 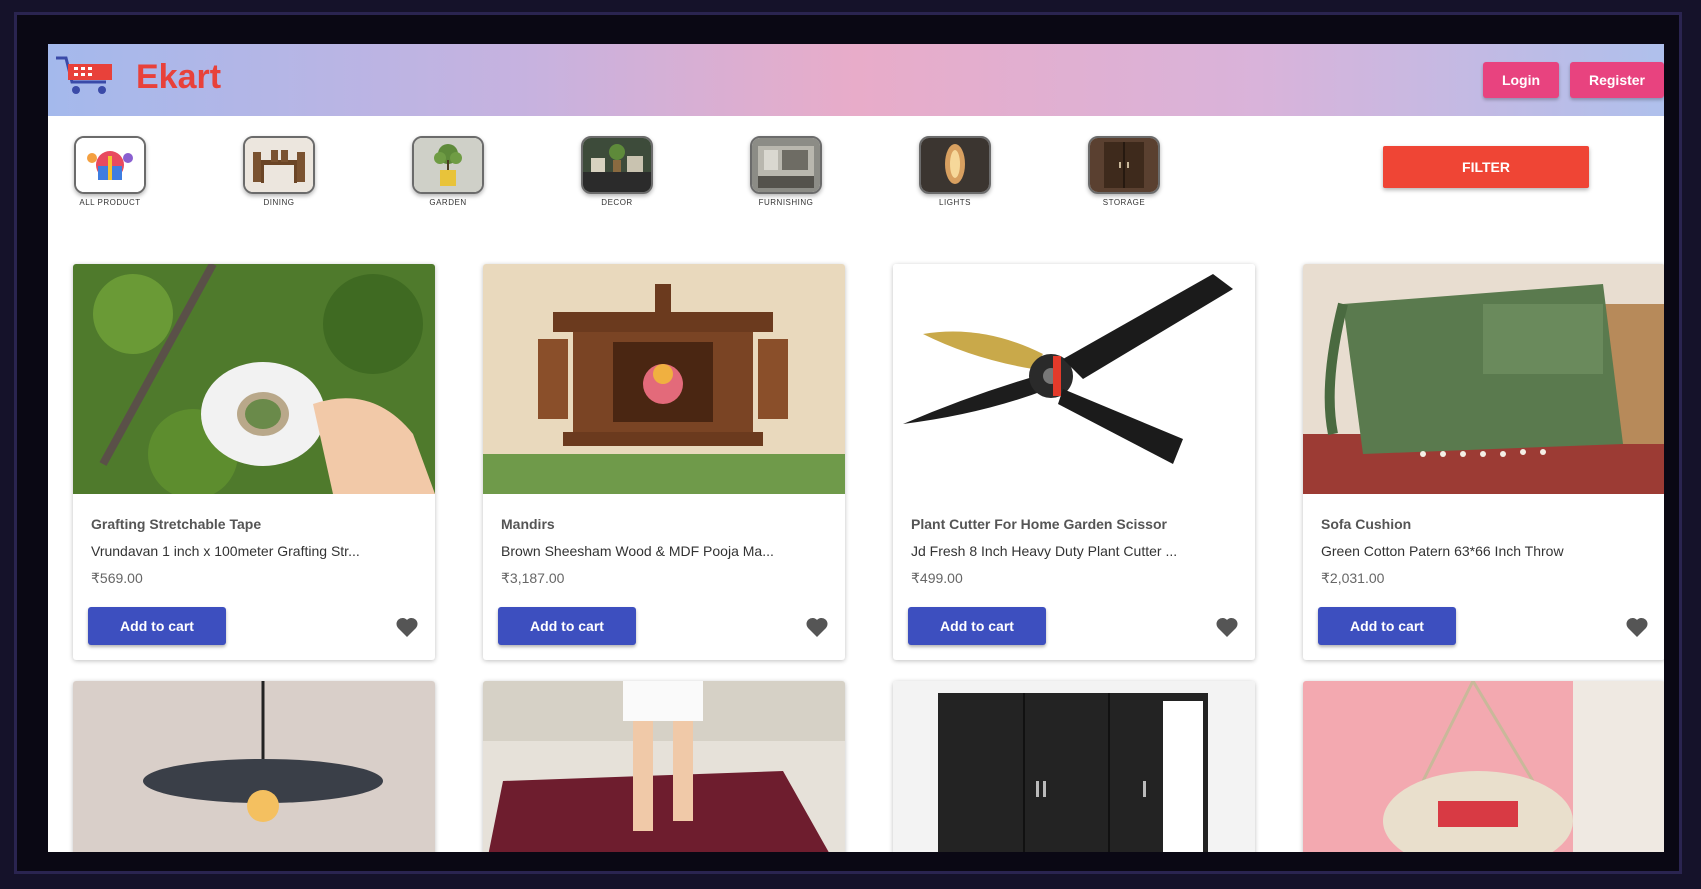 I want to click on wardrobe-icon, so click(x=1124, y=165).